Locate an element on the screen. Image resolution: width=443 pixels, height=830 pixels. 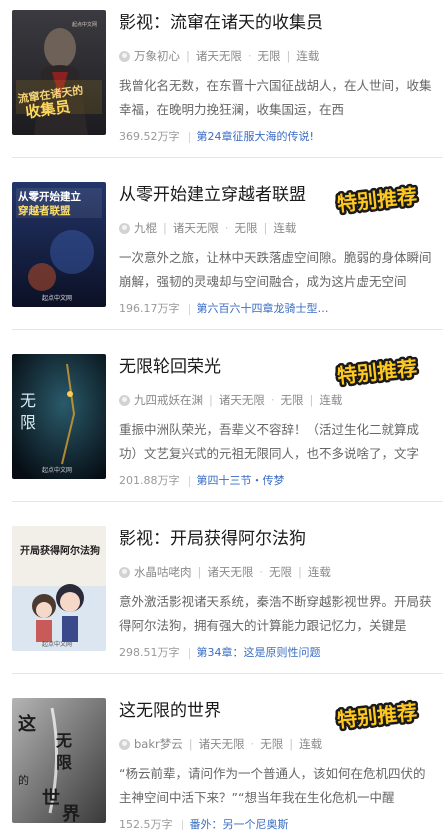
word-count: 369.52万字 is located at coordinates (149, 136).